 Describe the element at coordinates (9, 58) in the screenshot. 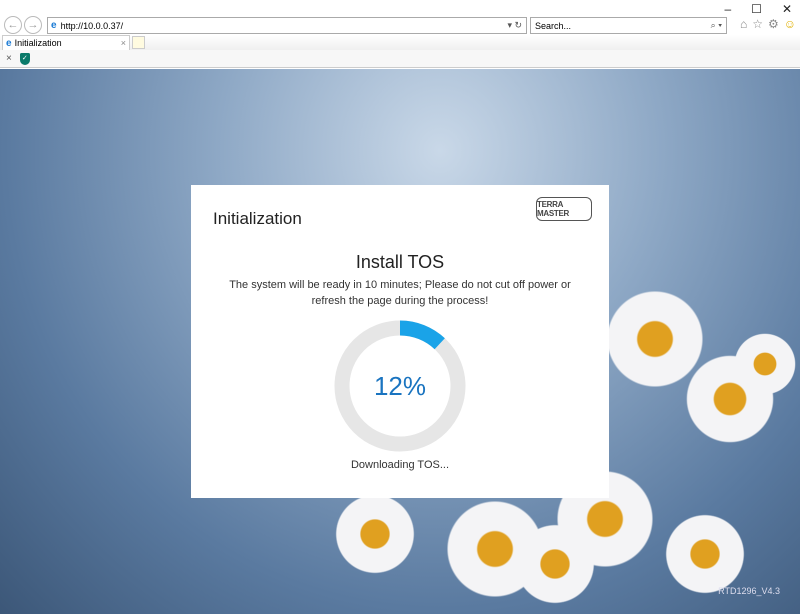

I see `close-icon: ×` at that location.